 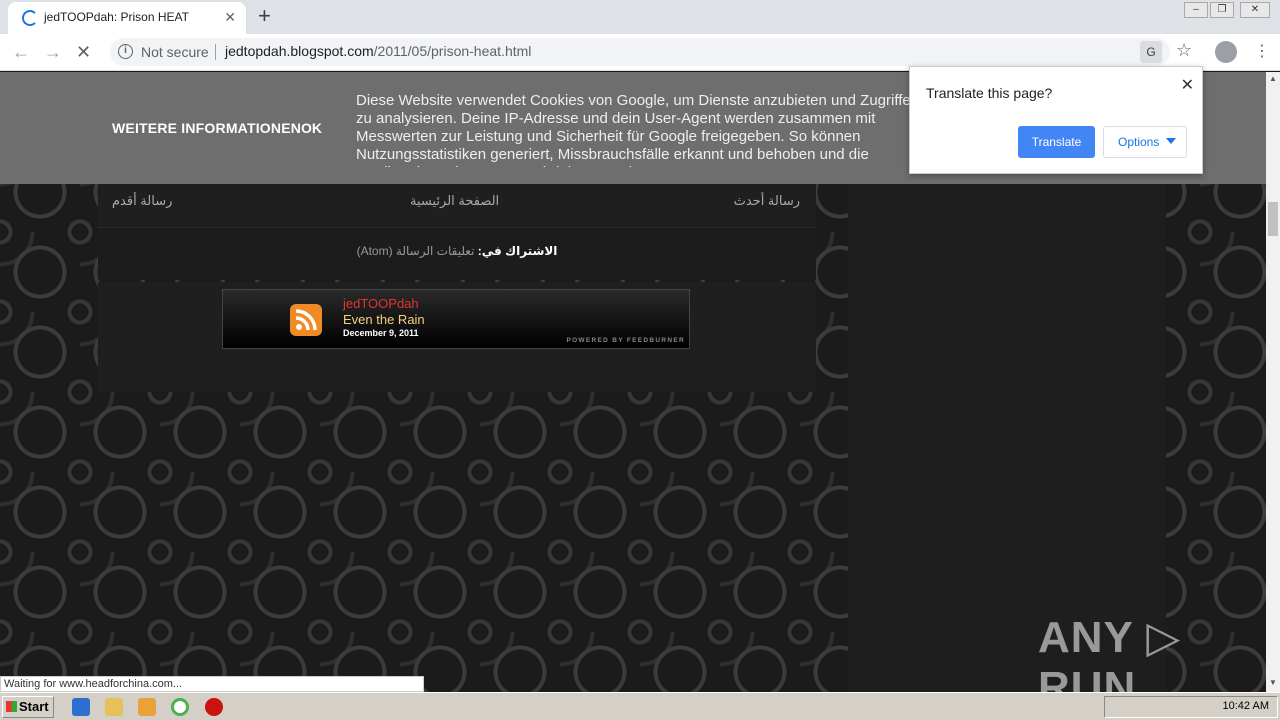 I want to click on bookmark-star-icon: ☆, so click(x=1184, y=50).